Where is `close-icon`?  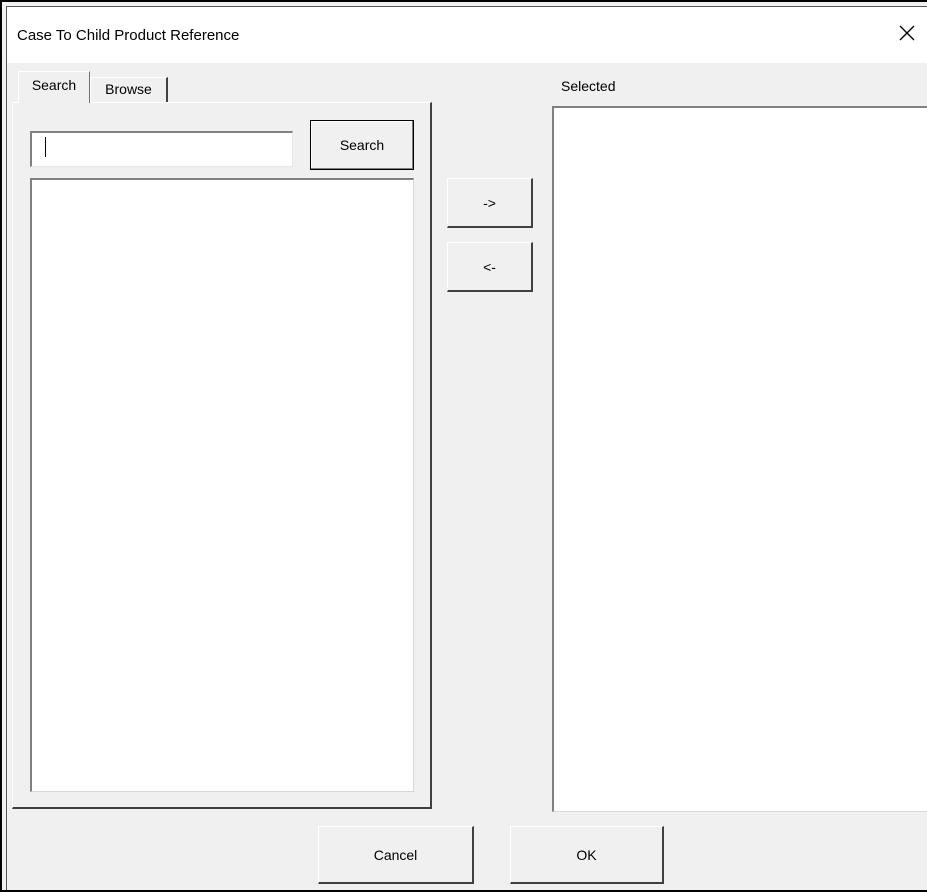
close-icon is located at coordinates (907, 33).